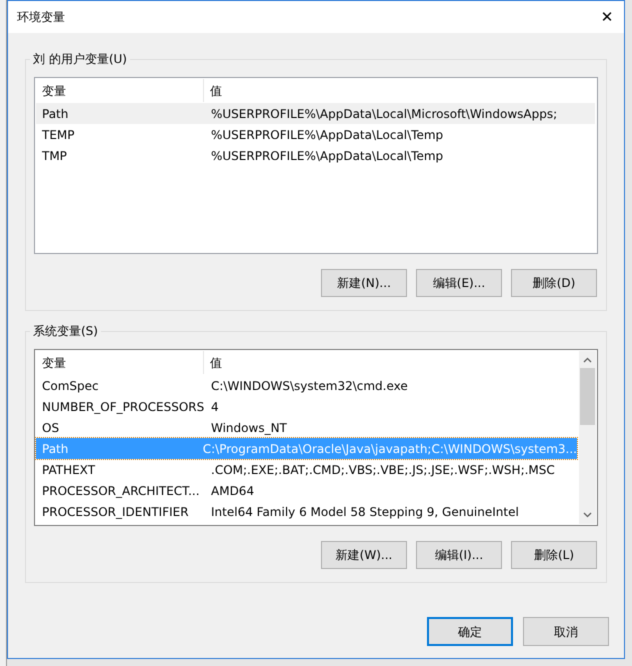 This screenshot has height=666, width=632. I want to click on table-row: OS Windows_NT, so click(306, 427).